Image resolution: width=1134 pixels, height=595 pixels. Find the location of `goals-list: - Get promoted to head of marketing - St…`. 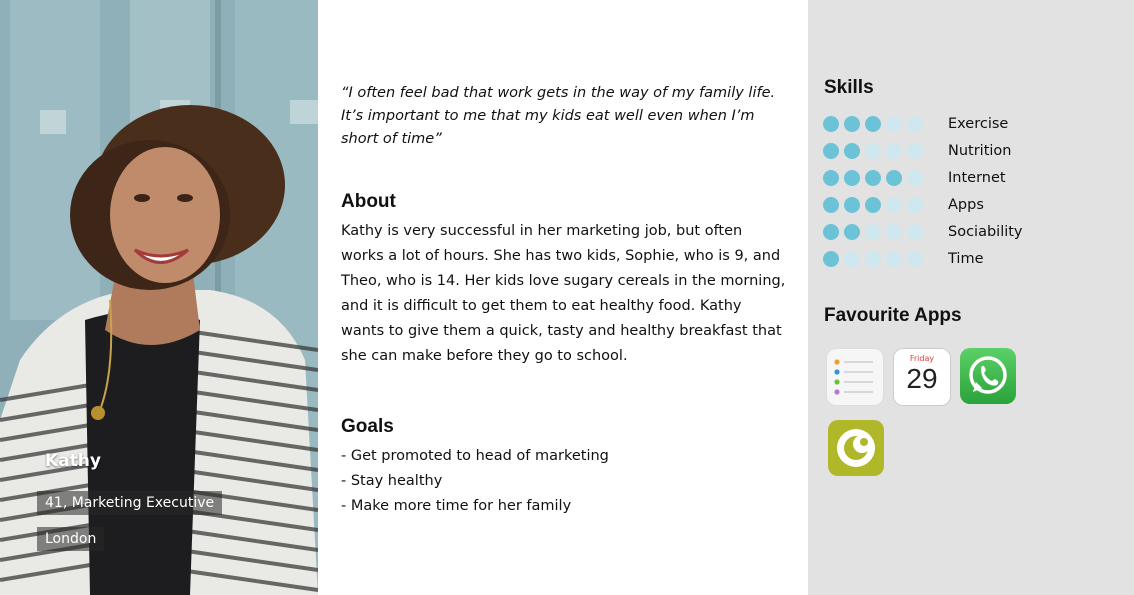

goals-list: - Get promoted to head of marketing - St… is located at coordinates (475, 481).